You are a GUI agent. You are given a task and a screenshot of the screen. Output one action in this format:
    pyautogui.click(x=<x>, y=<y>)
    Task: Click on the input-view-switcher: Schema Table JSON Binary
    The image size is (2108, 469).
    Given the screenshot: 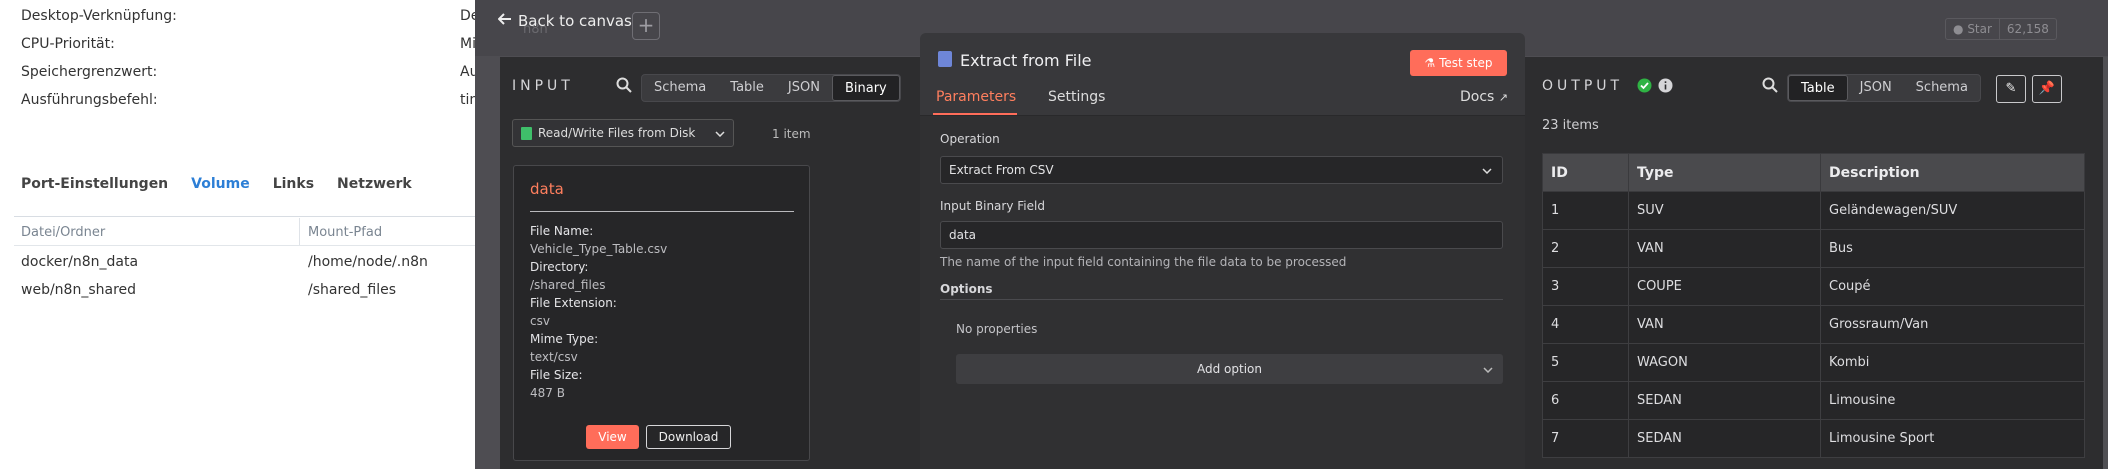 What is the action you would take?
    pyautogui.click(x=771, y=88)
    